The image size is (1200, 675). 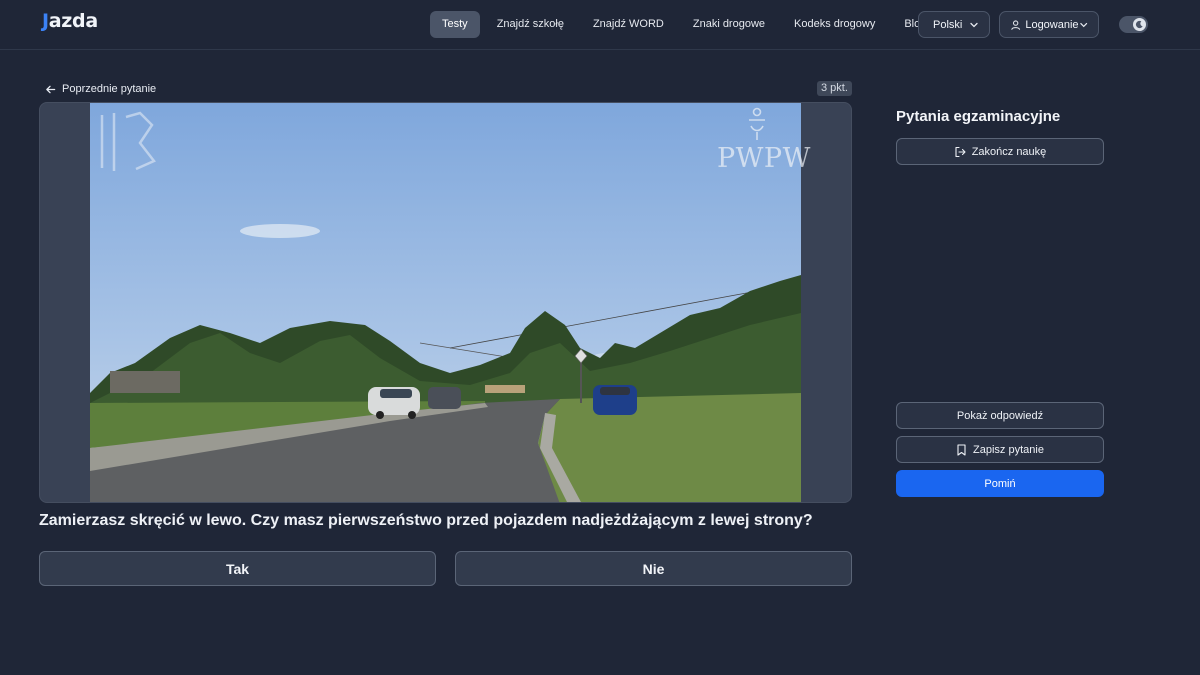 I want to click on save-question-button: Zapisz pytanie, so click(x=1000, y=449).